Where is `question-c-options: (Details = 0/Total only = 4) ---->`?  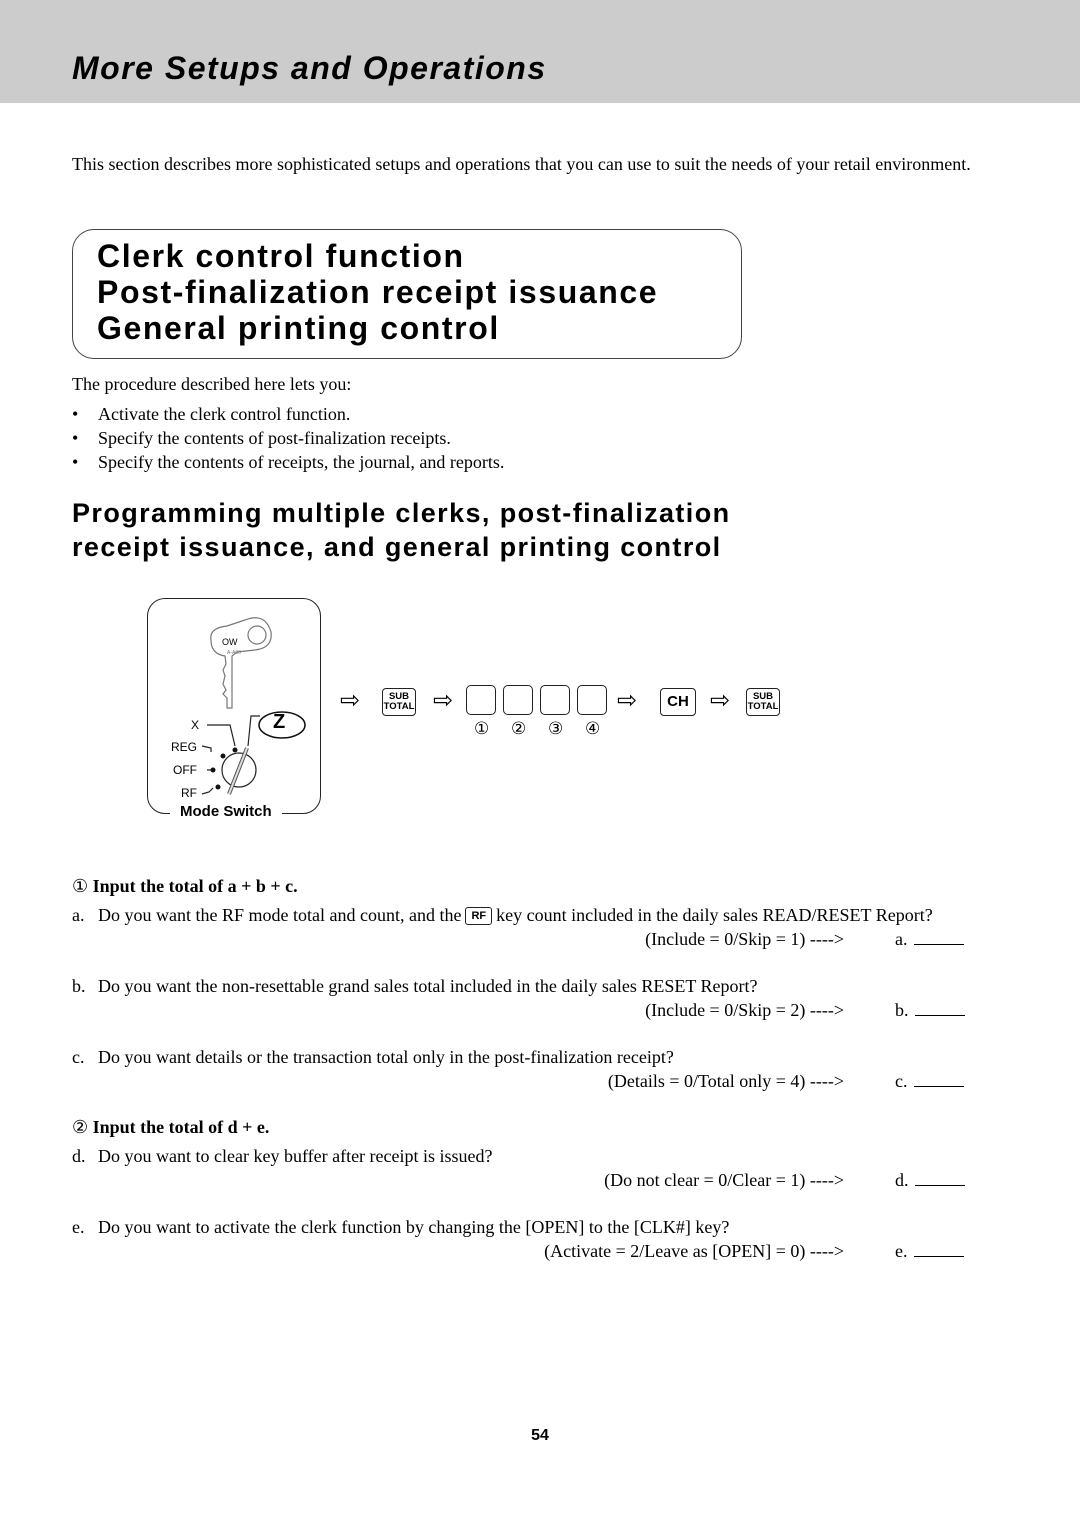
question-c-options: (Details = 0/Total only = 4) ----> is located at coordinates (725, 1081).